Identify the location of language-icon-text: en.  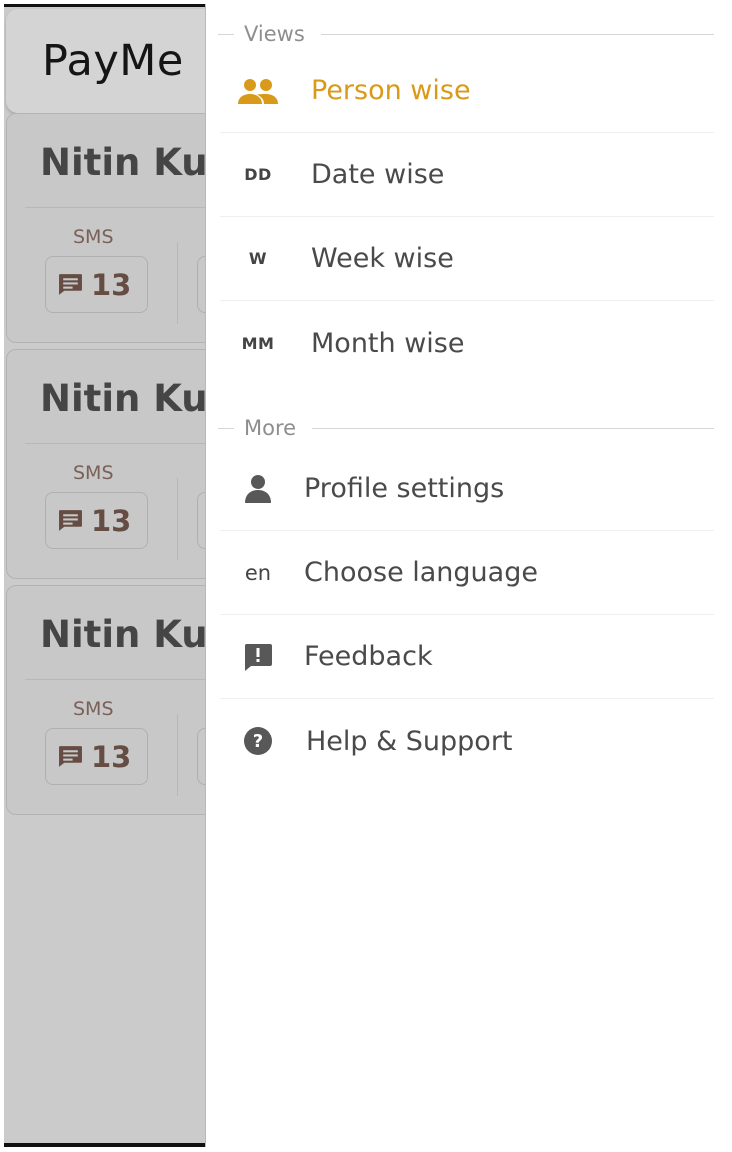
(258, 572).